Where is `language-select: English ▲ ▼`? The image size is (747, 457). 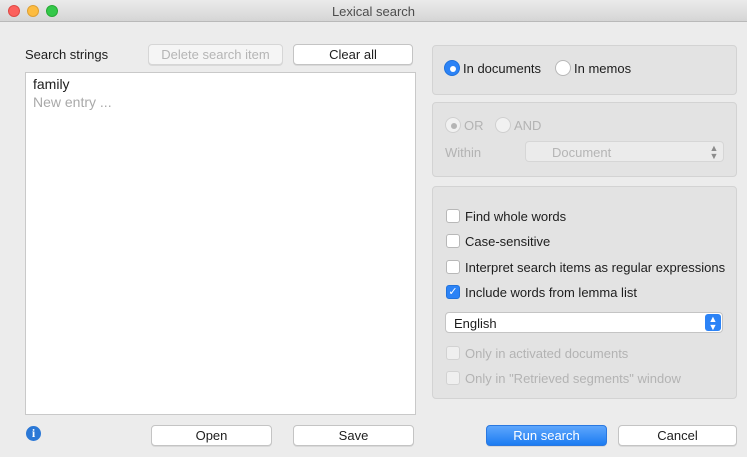
language-select: English ▲ ▼ is located at coordinates (584, 322).